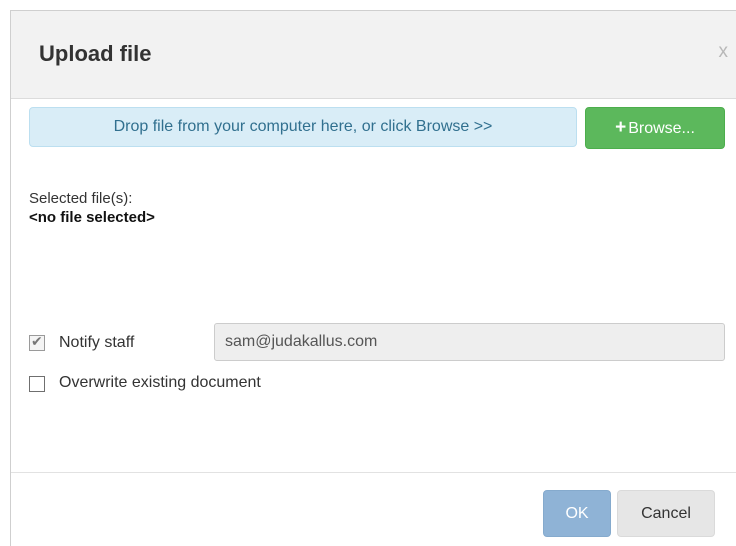  What do you see at coordinates (37, 384) in the screenshot?
I see `overwrite-document-checkbox` at bounding box center [37, 384].